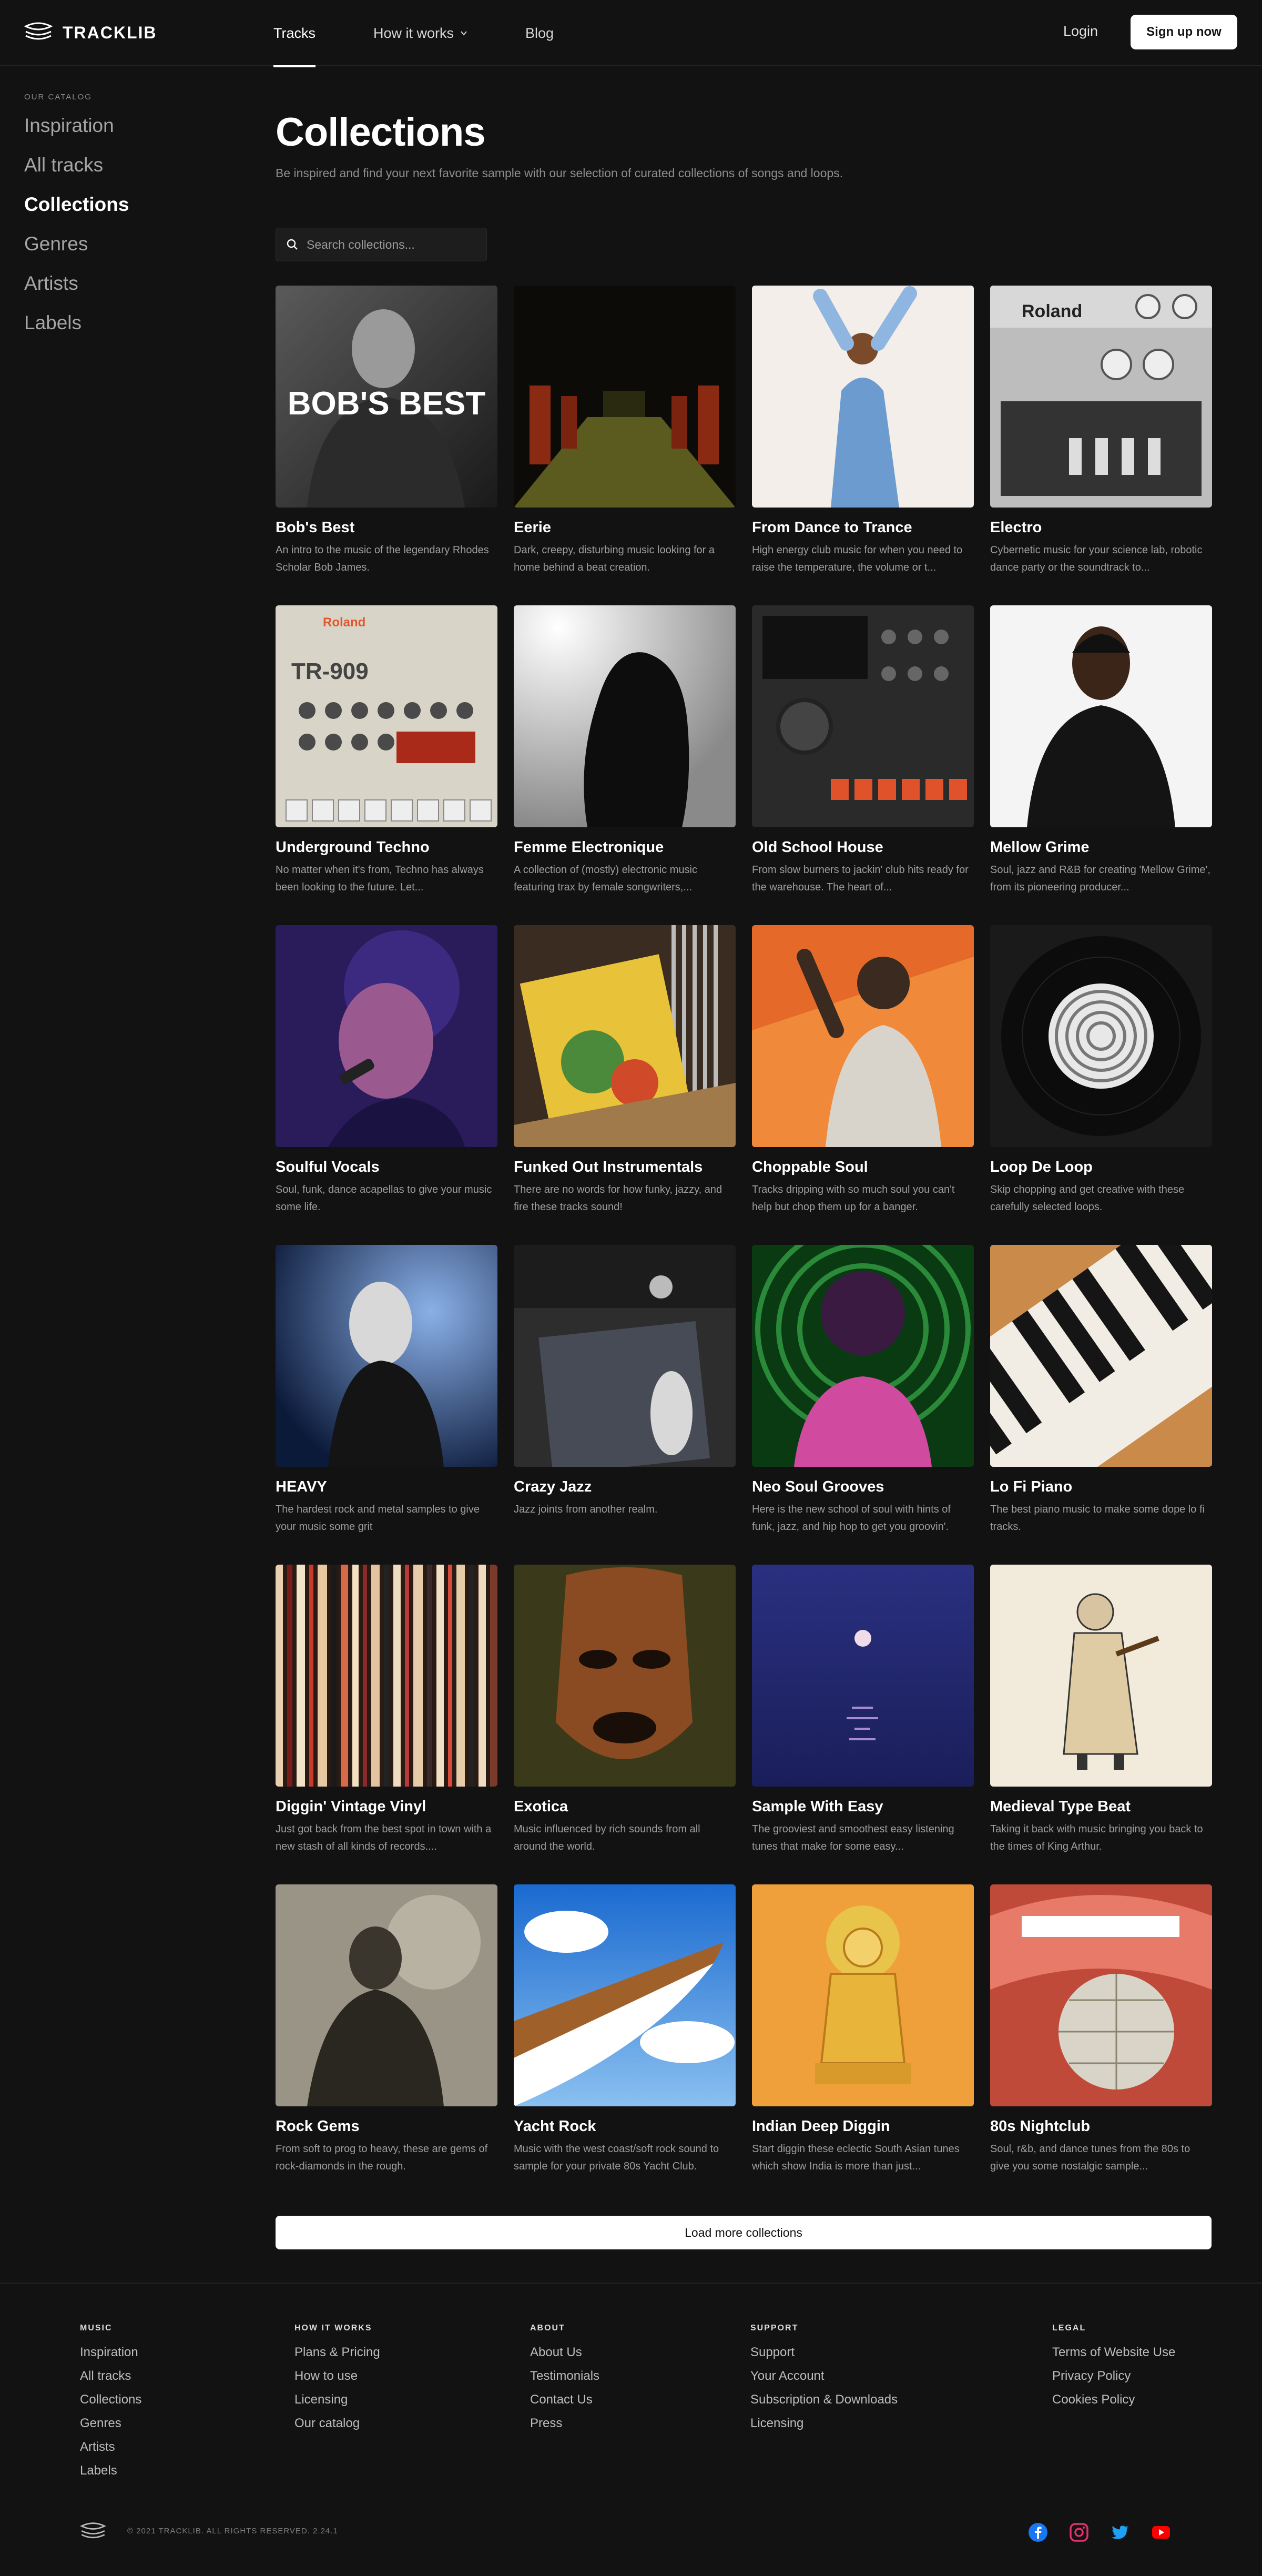  Describe the element at coordinates (76, 134) in the screenshot. I see `sidebar-item-inspiration: Inspiration` at that location.